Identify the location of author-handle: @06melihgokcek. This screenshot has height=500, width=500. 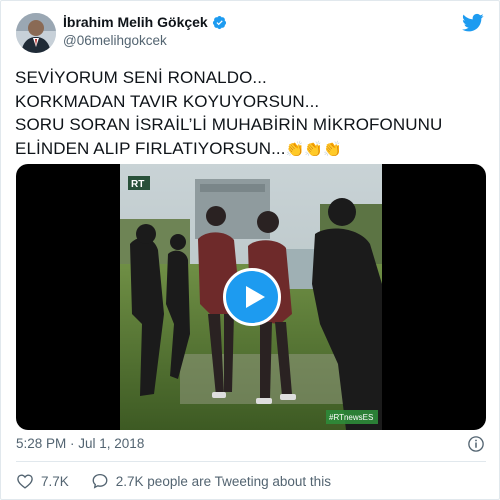
(145, 40).